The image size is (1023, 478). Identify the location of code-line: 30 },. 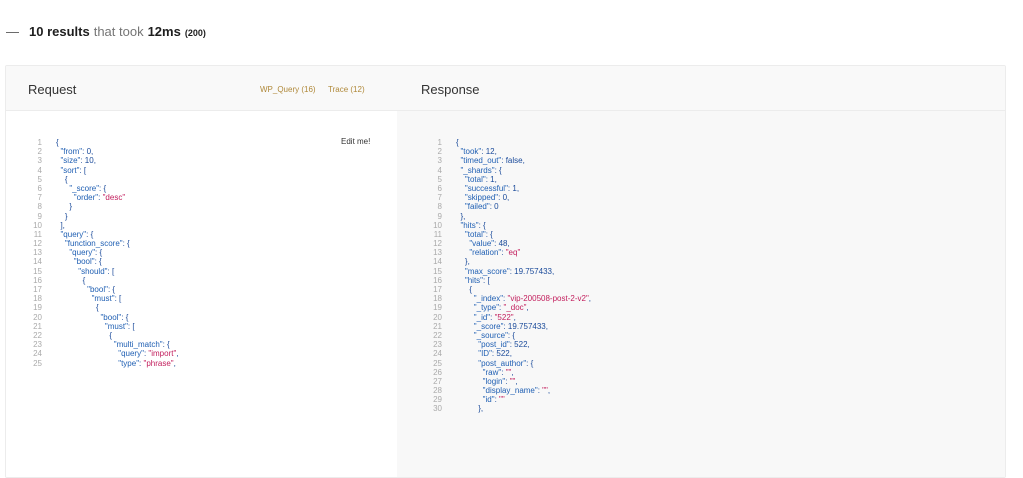
(504, 408).